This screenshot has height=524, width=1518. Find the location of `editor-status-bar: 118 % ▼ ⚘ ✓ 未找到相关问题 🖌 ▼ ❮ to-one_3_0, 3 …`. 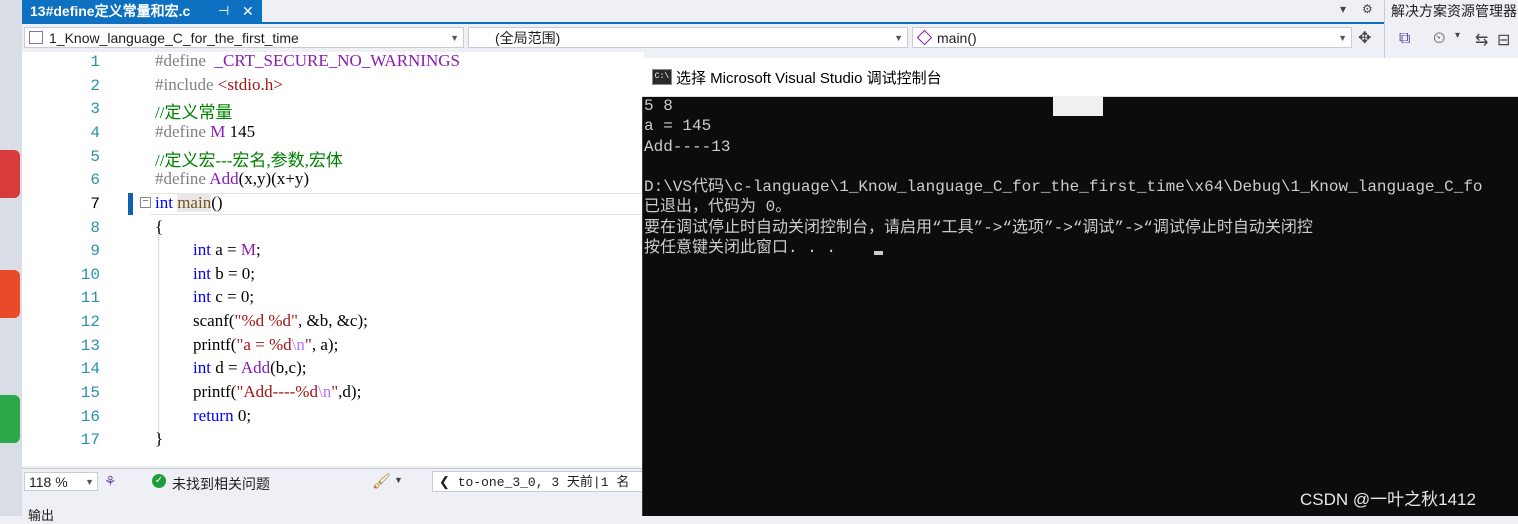

editor-status-bar: 118 % ▼ ⚘ ✓ 未找到相关问题 🖌 ▼ ❮ to-one_3_0, 3 … is located at coordinates (333, 481).